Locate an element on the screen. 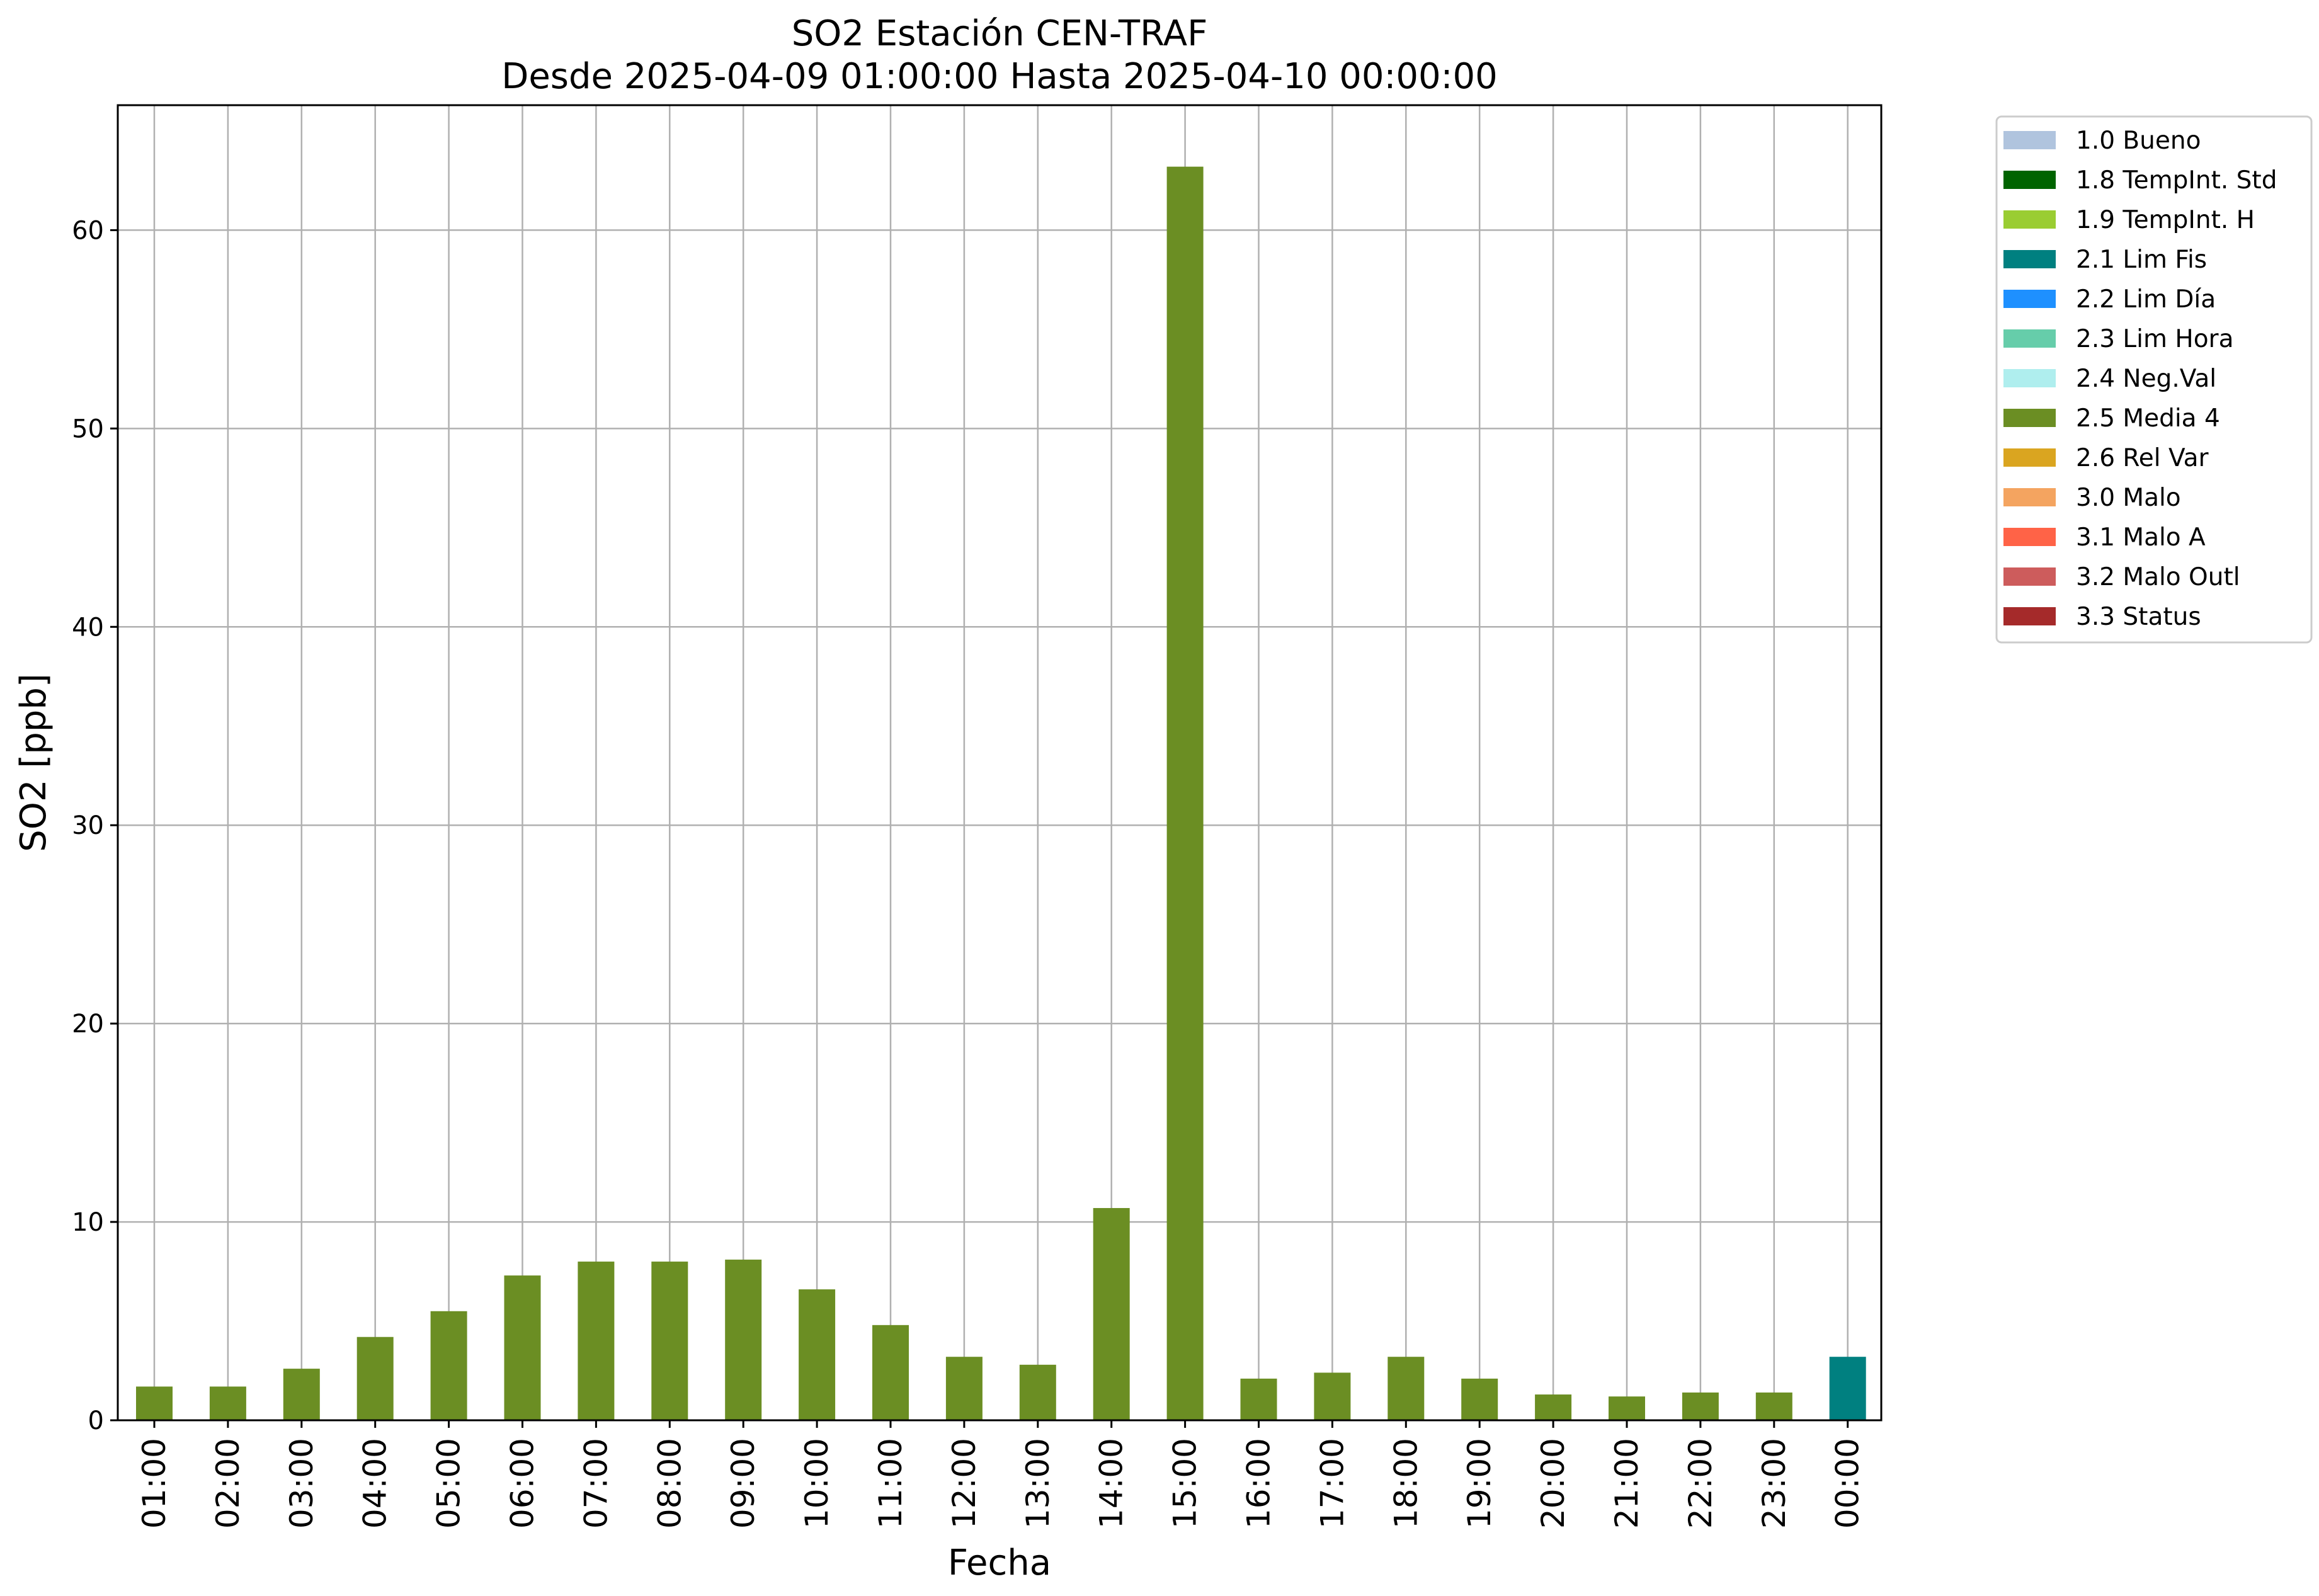  x-tick-label: 02:00 is located at coordinates (228, 1483).